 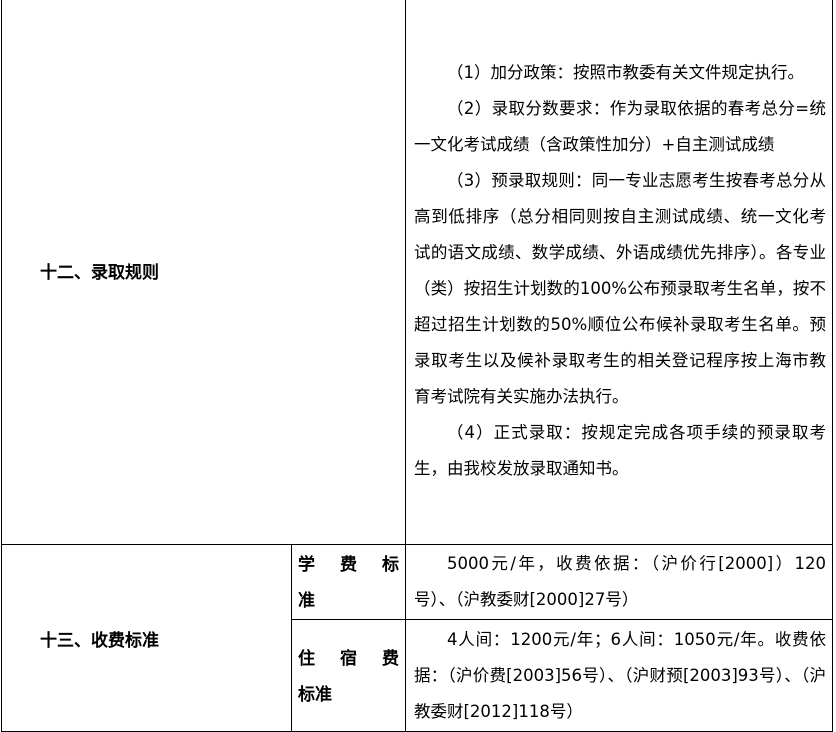 I want to click on paragraph-formal-admission: （4）正式录取：按规定完成各项手续的预录取考生，由我校发放录取通知书。, so click(x=620, y=450).